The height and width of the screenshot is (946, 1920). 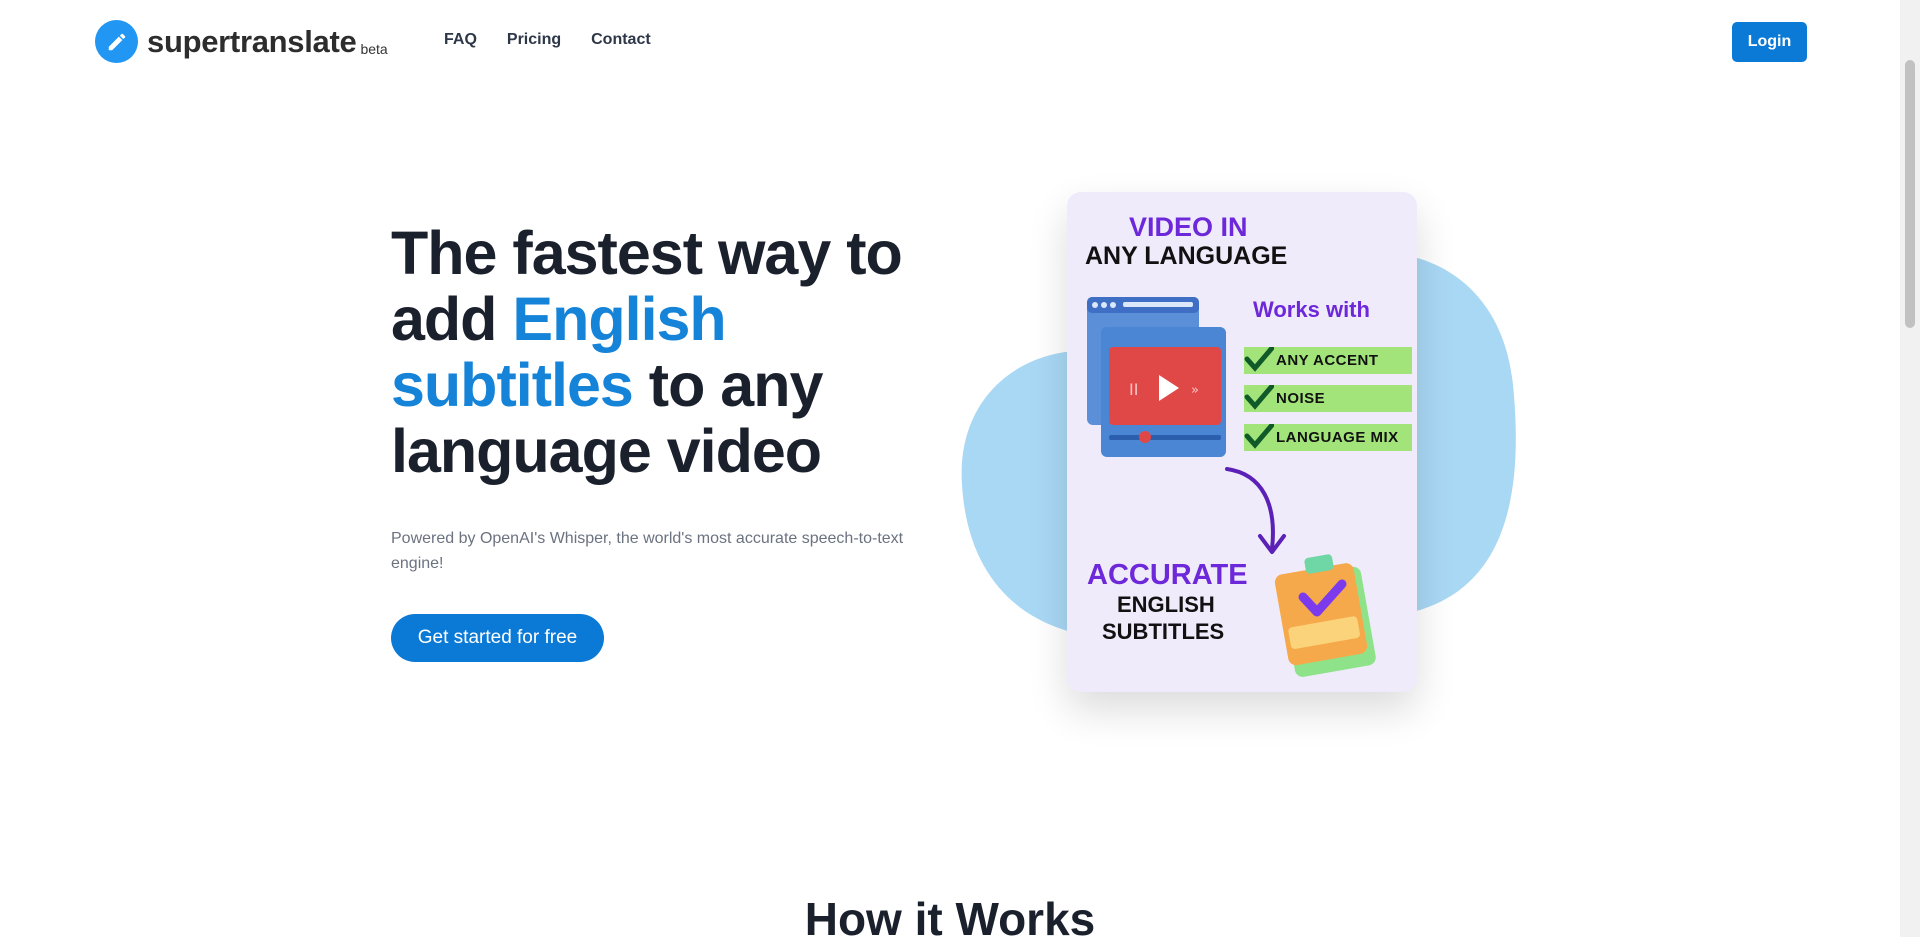 I want to click on subtitles-label: SUBTITLES, so click(x=1163, y=631).